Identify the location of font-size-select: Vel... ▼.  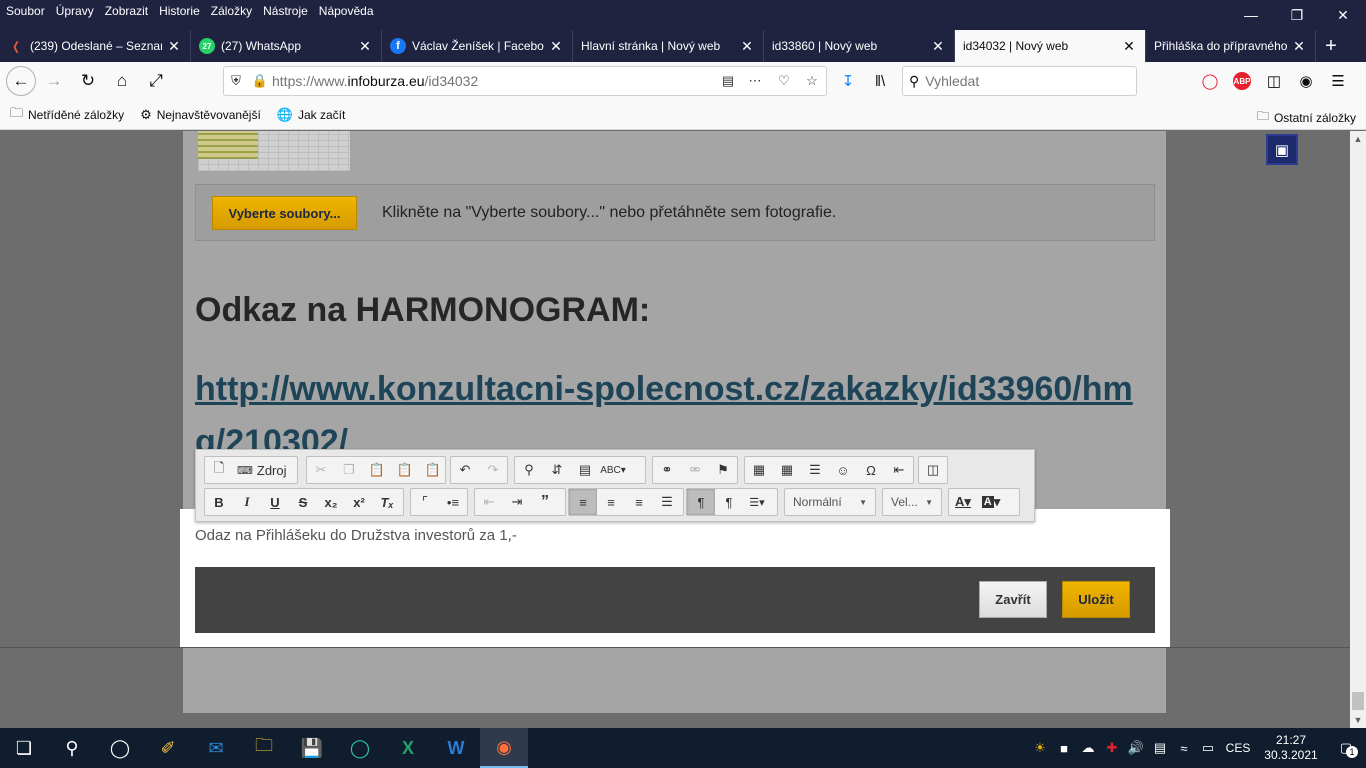
(912, 502).